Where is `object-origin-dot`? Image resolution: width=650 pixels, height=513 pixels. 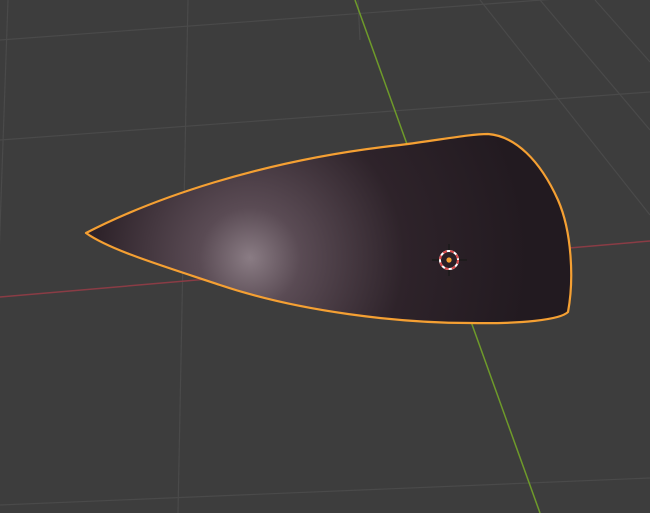 object-origin-dot is located at coordinates (449, 260).